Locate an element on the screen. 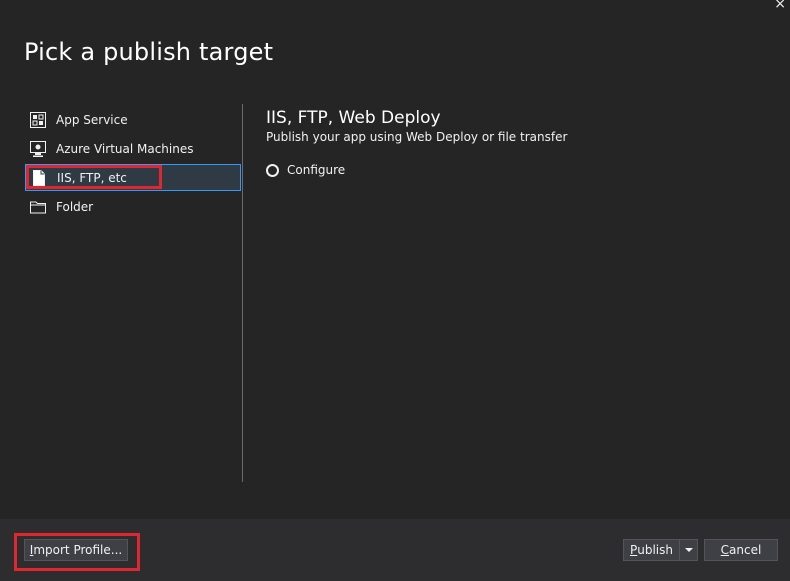 This screenshot has width=790, height=581. folder-icon is located at coordinates (38, 207).